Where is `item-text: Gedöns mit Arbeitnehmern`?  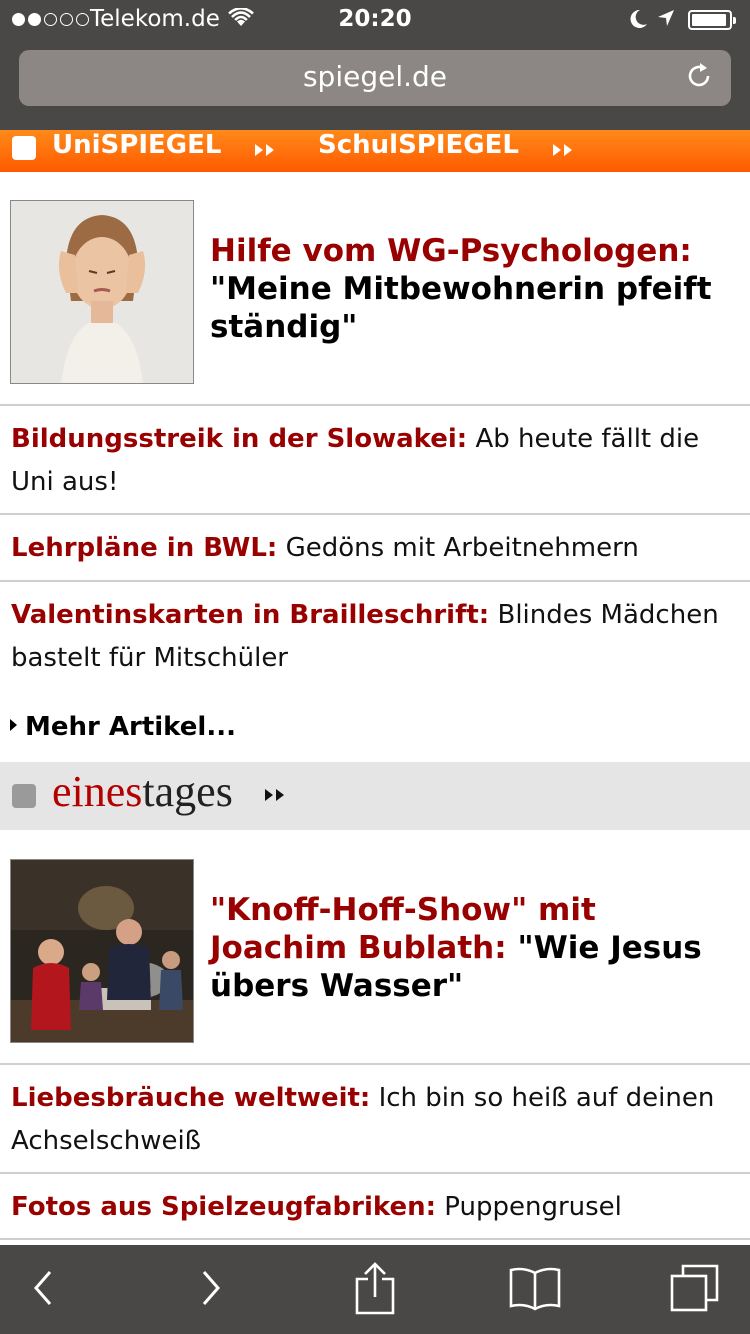 item-text: Gedöns mit Arbeitnehmern is located at coordinates (462, 548).